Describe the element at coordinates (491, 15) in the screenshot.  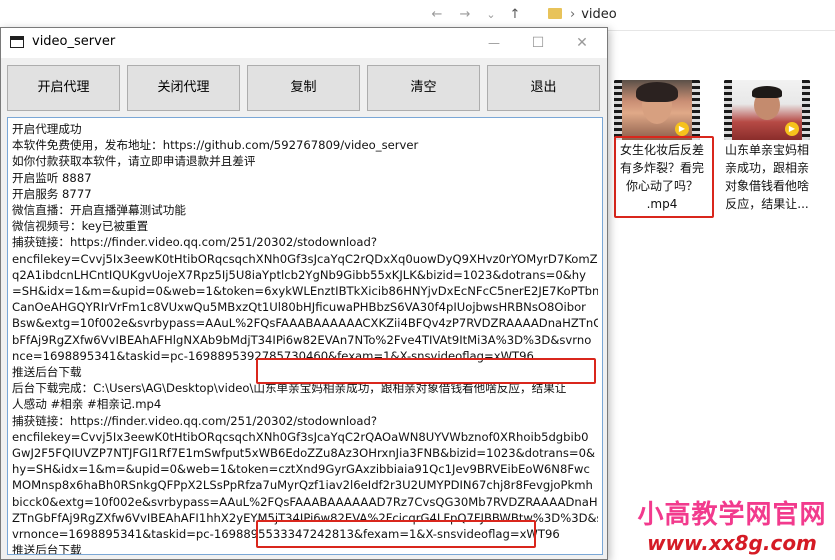
I see `chevron-down-icon: ⌄` at that location.